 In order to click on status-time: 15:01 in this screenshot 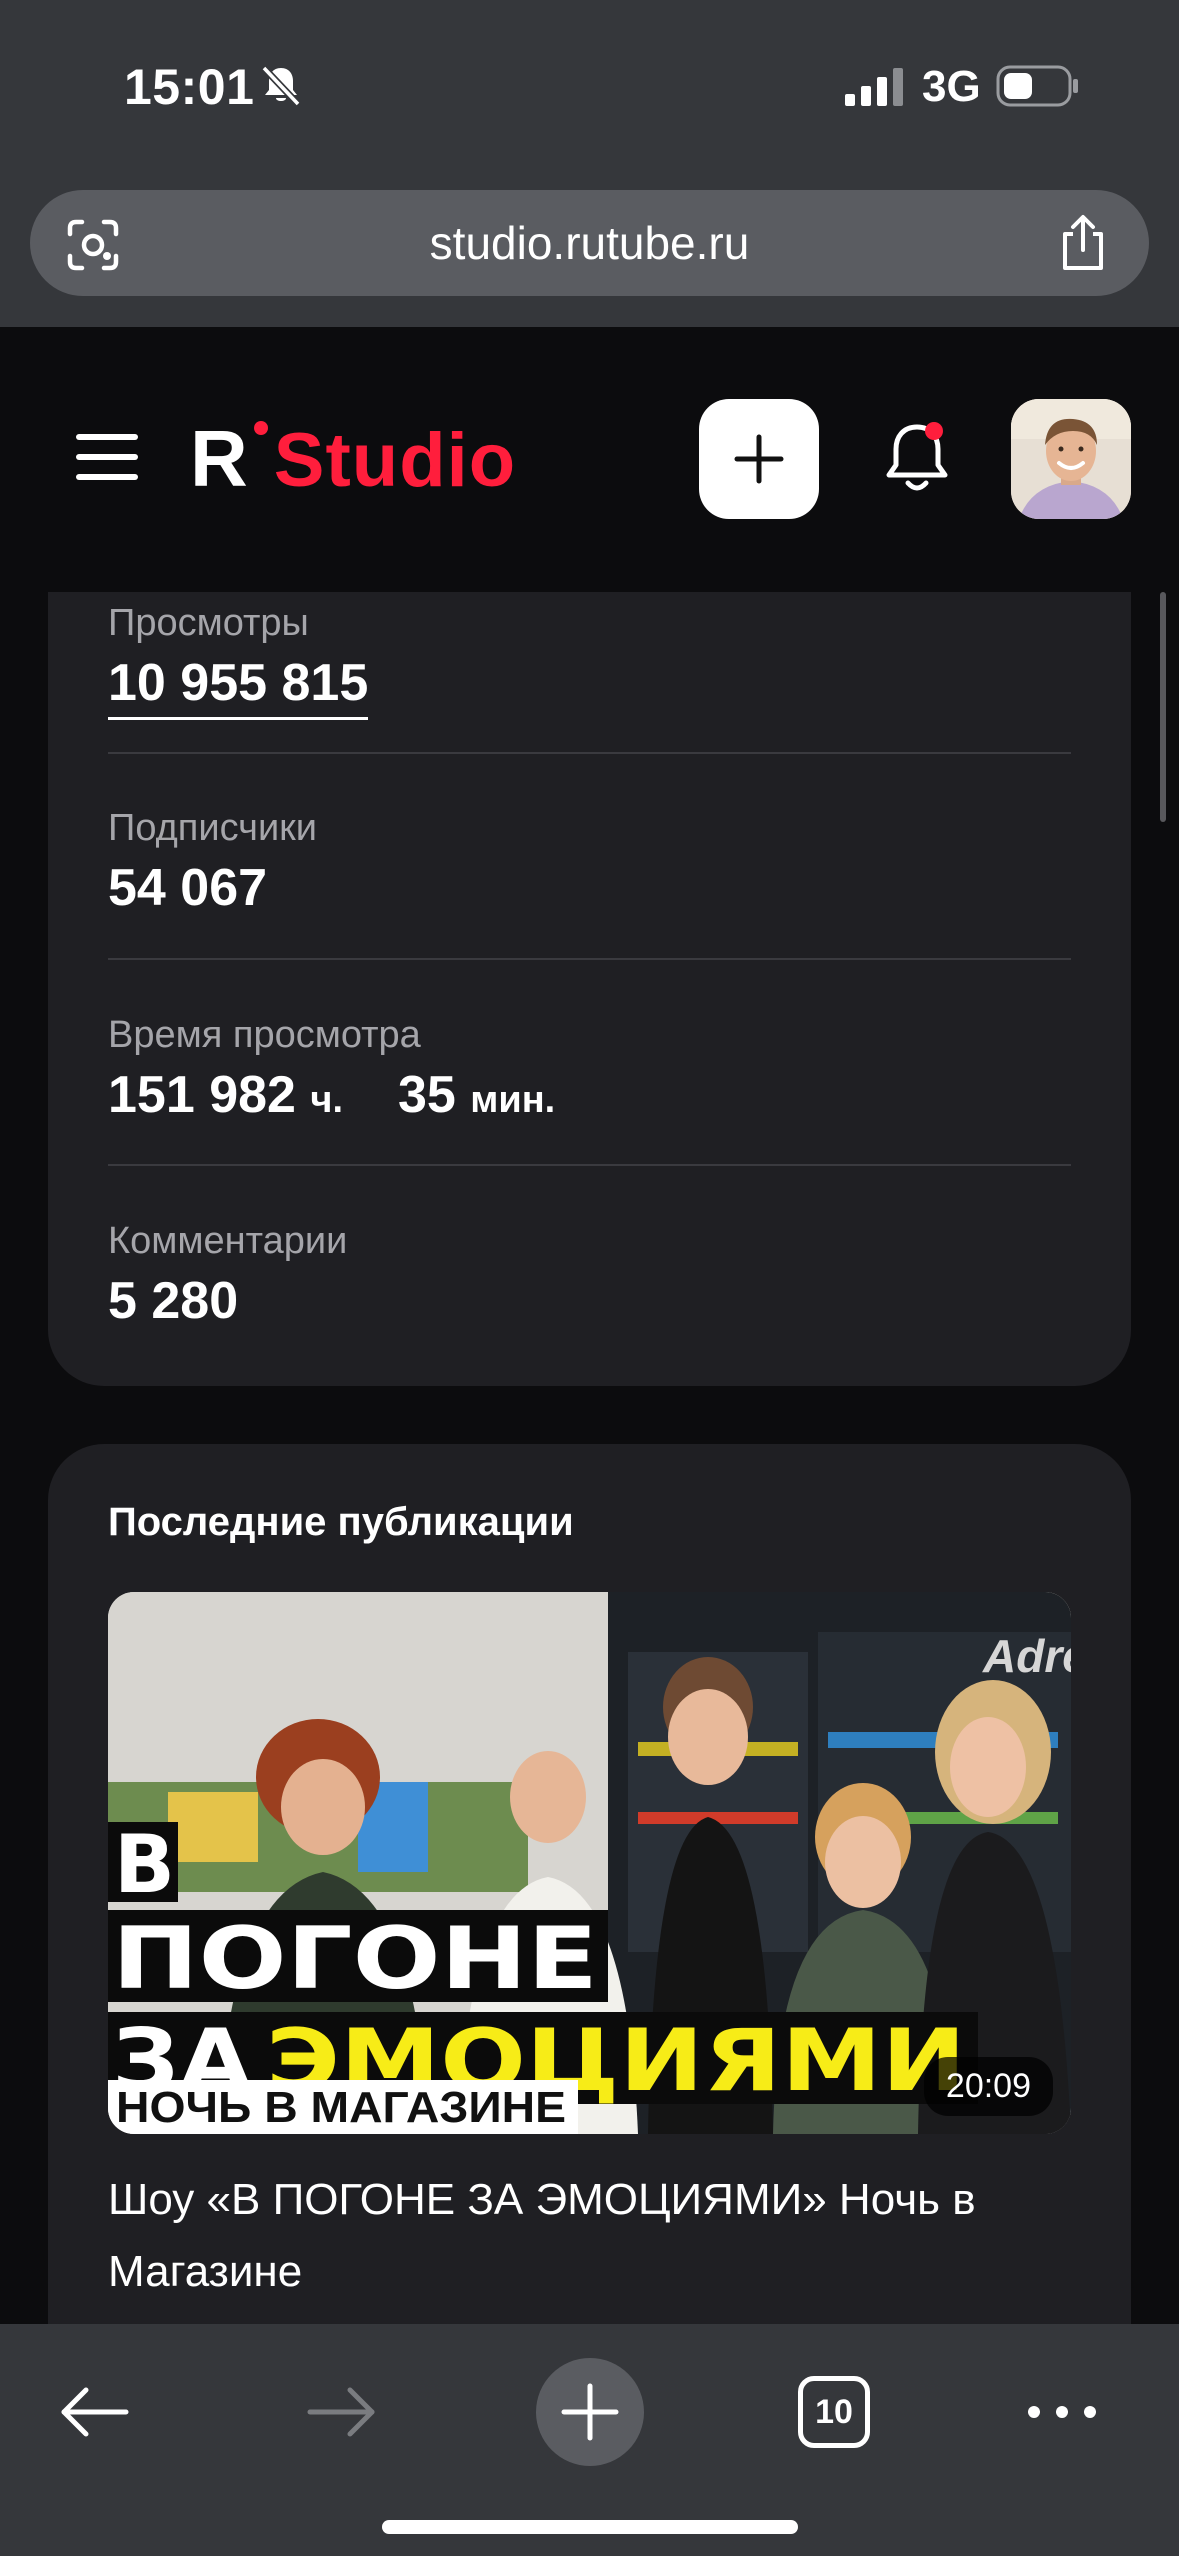, I will do `click(189, 87)`.